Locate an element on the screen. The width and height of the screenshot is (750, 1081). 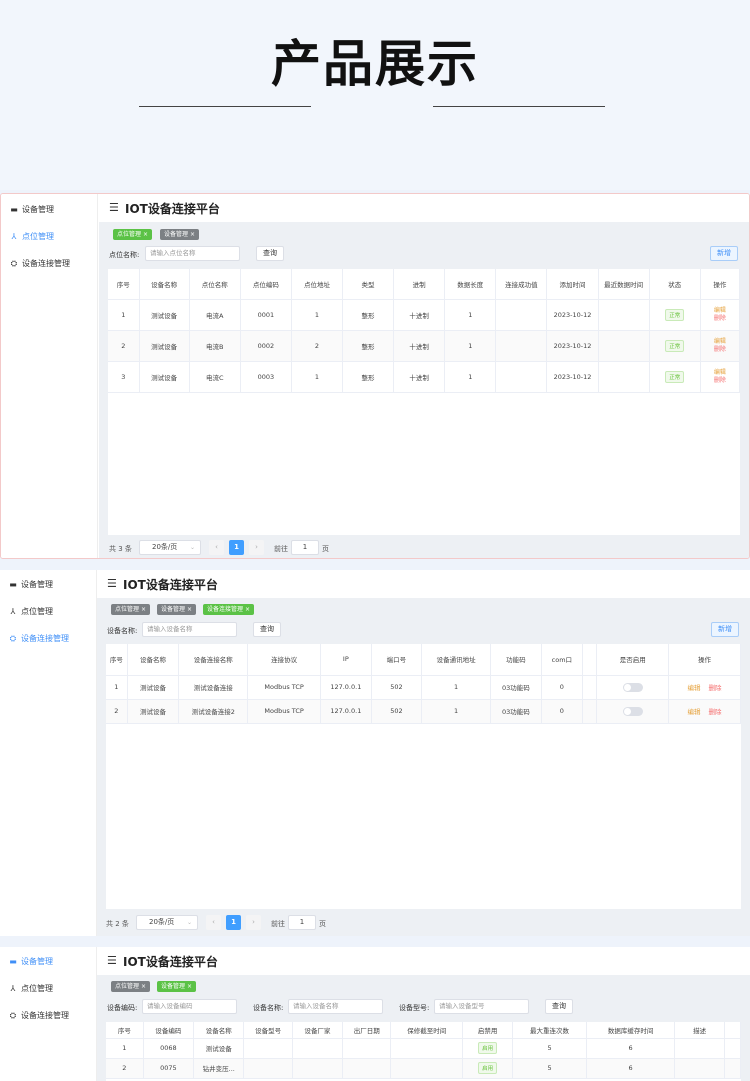
table-cell: Modbus TCP is located at coordinates (284, 687).